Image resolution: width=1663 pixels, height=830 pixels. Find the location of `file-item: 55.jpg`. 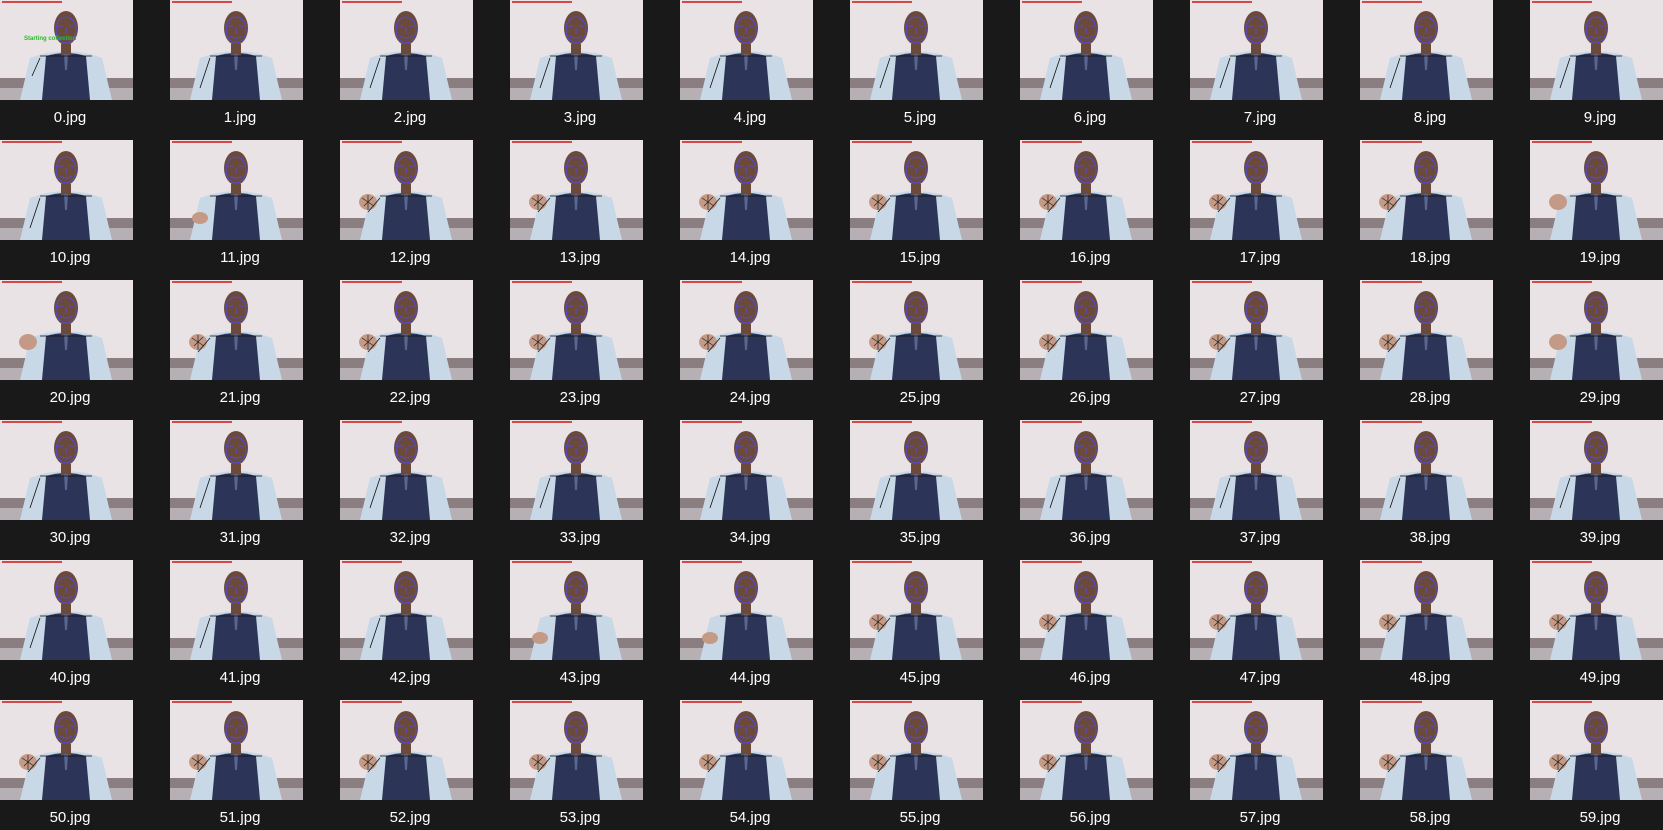

file-item: 55.jpg is located at coordinates (935, 765).